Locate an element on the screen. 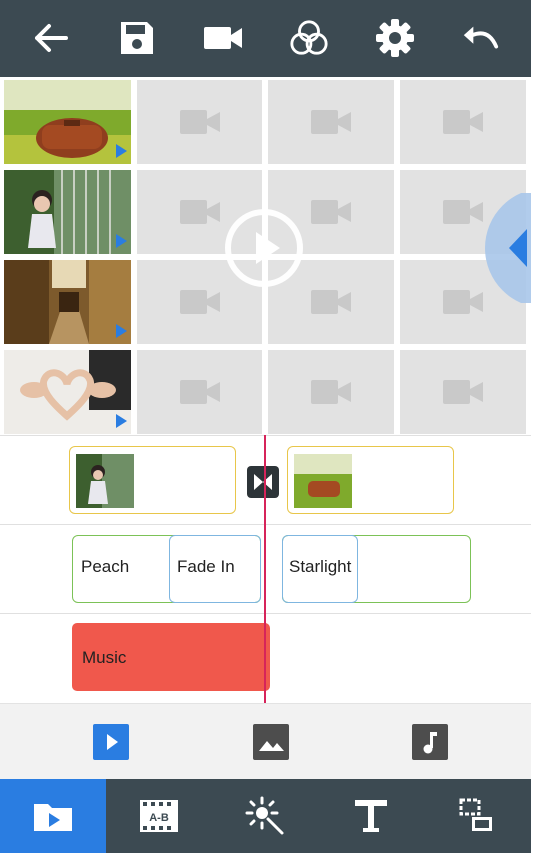 This screenshot has height=853, width=533. gear-icon is located at coordinates (395, 38).